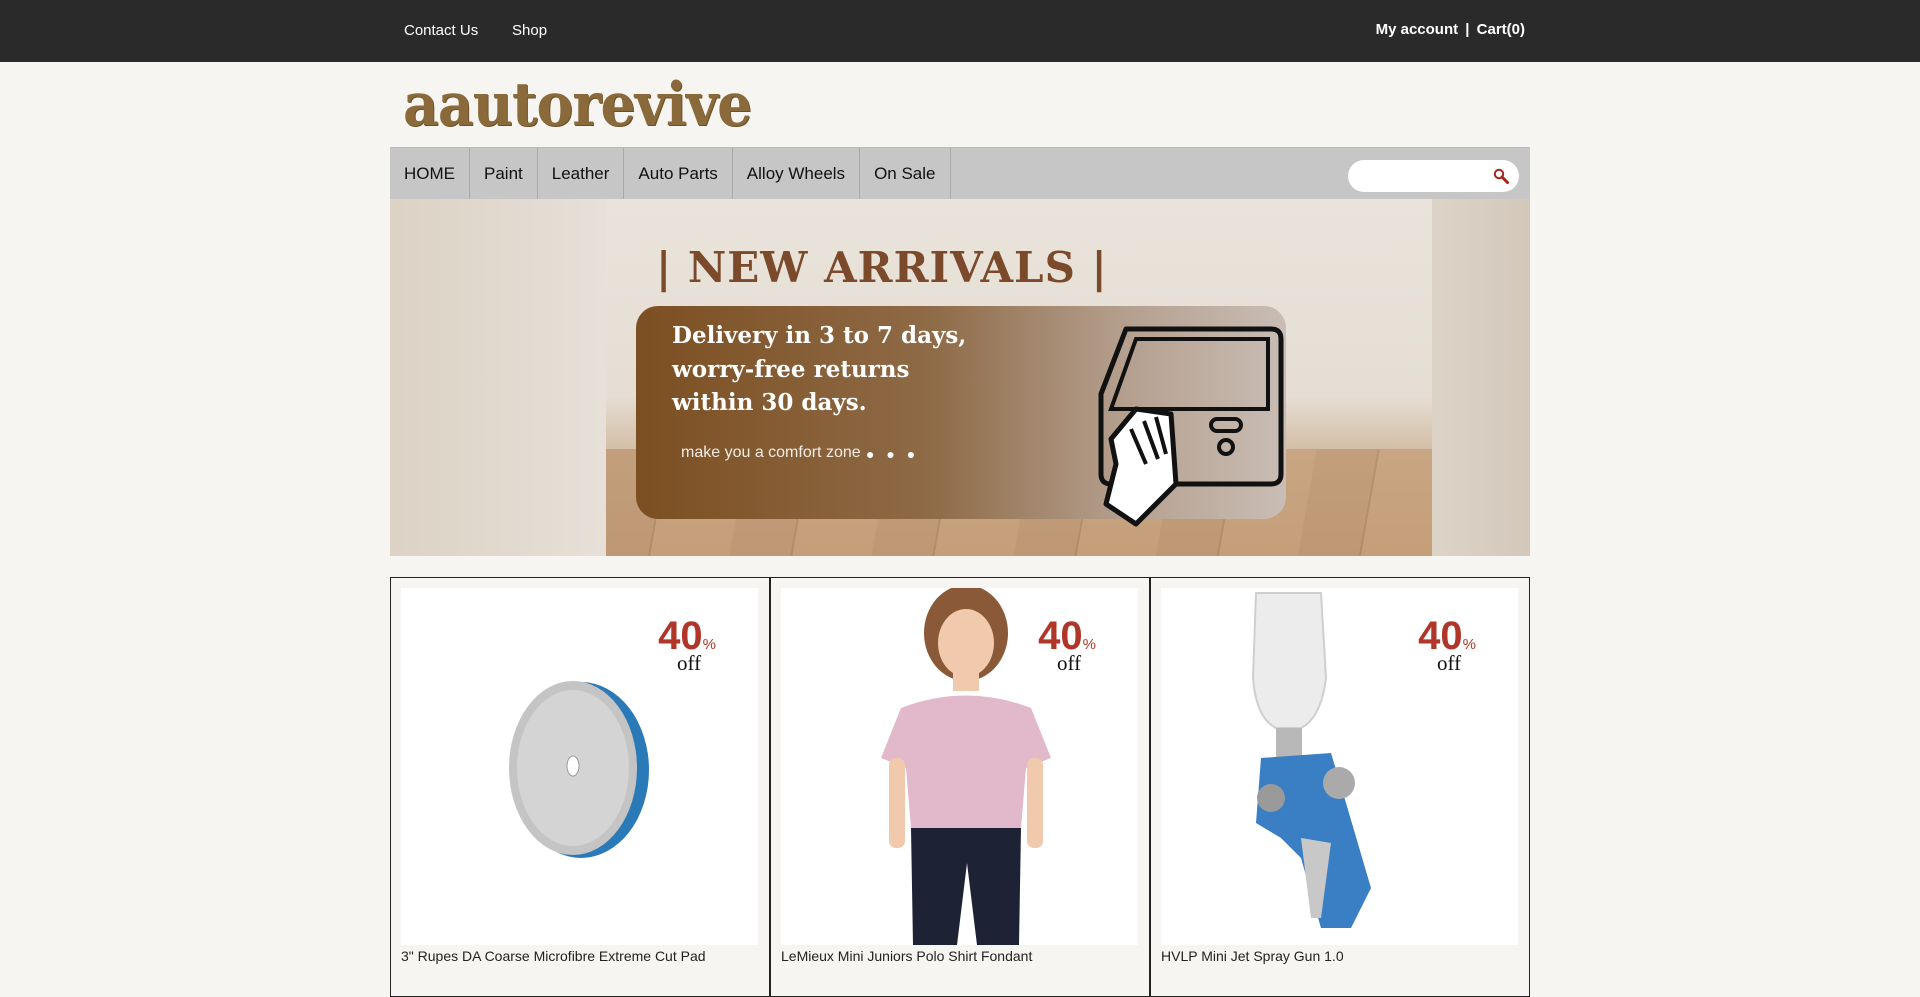  Describe the element at coordinates (1420, 176) in the screenshot. I see `search-input` at that location.